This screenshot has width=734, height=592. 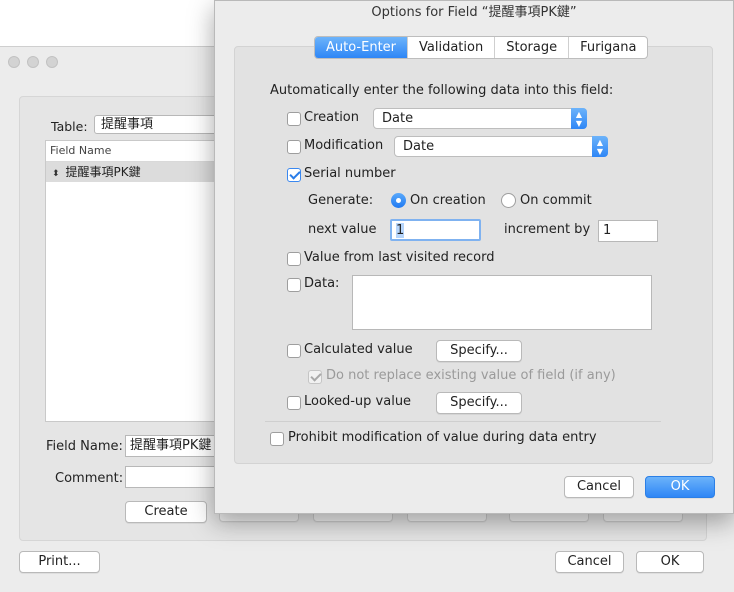 I want to click on looked-up-value-label: Looked-up value, so click(x=358, y=401).